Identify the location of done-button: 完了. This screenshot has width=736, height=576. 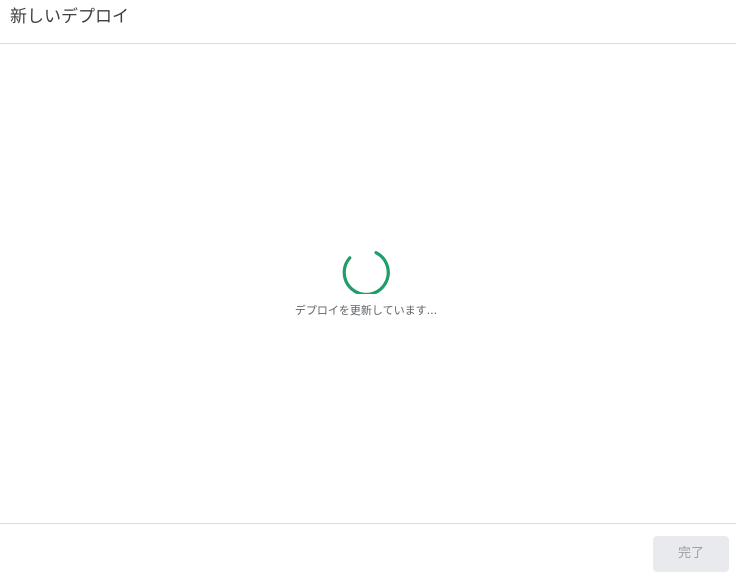
(691, 554).